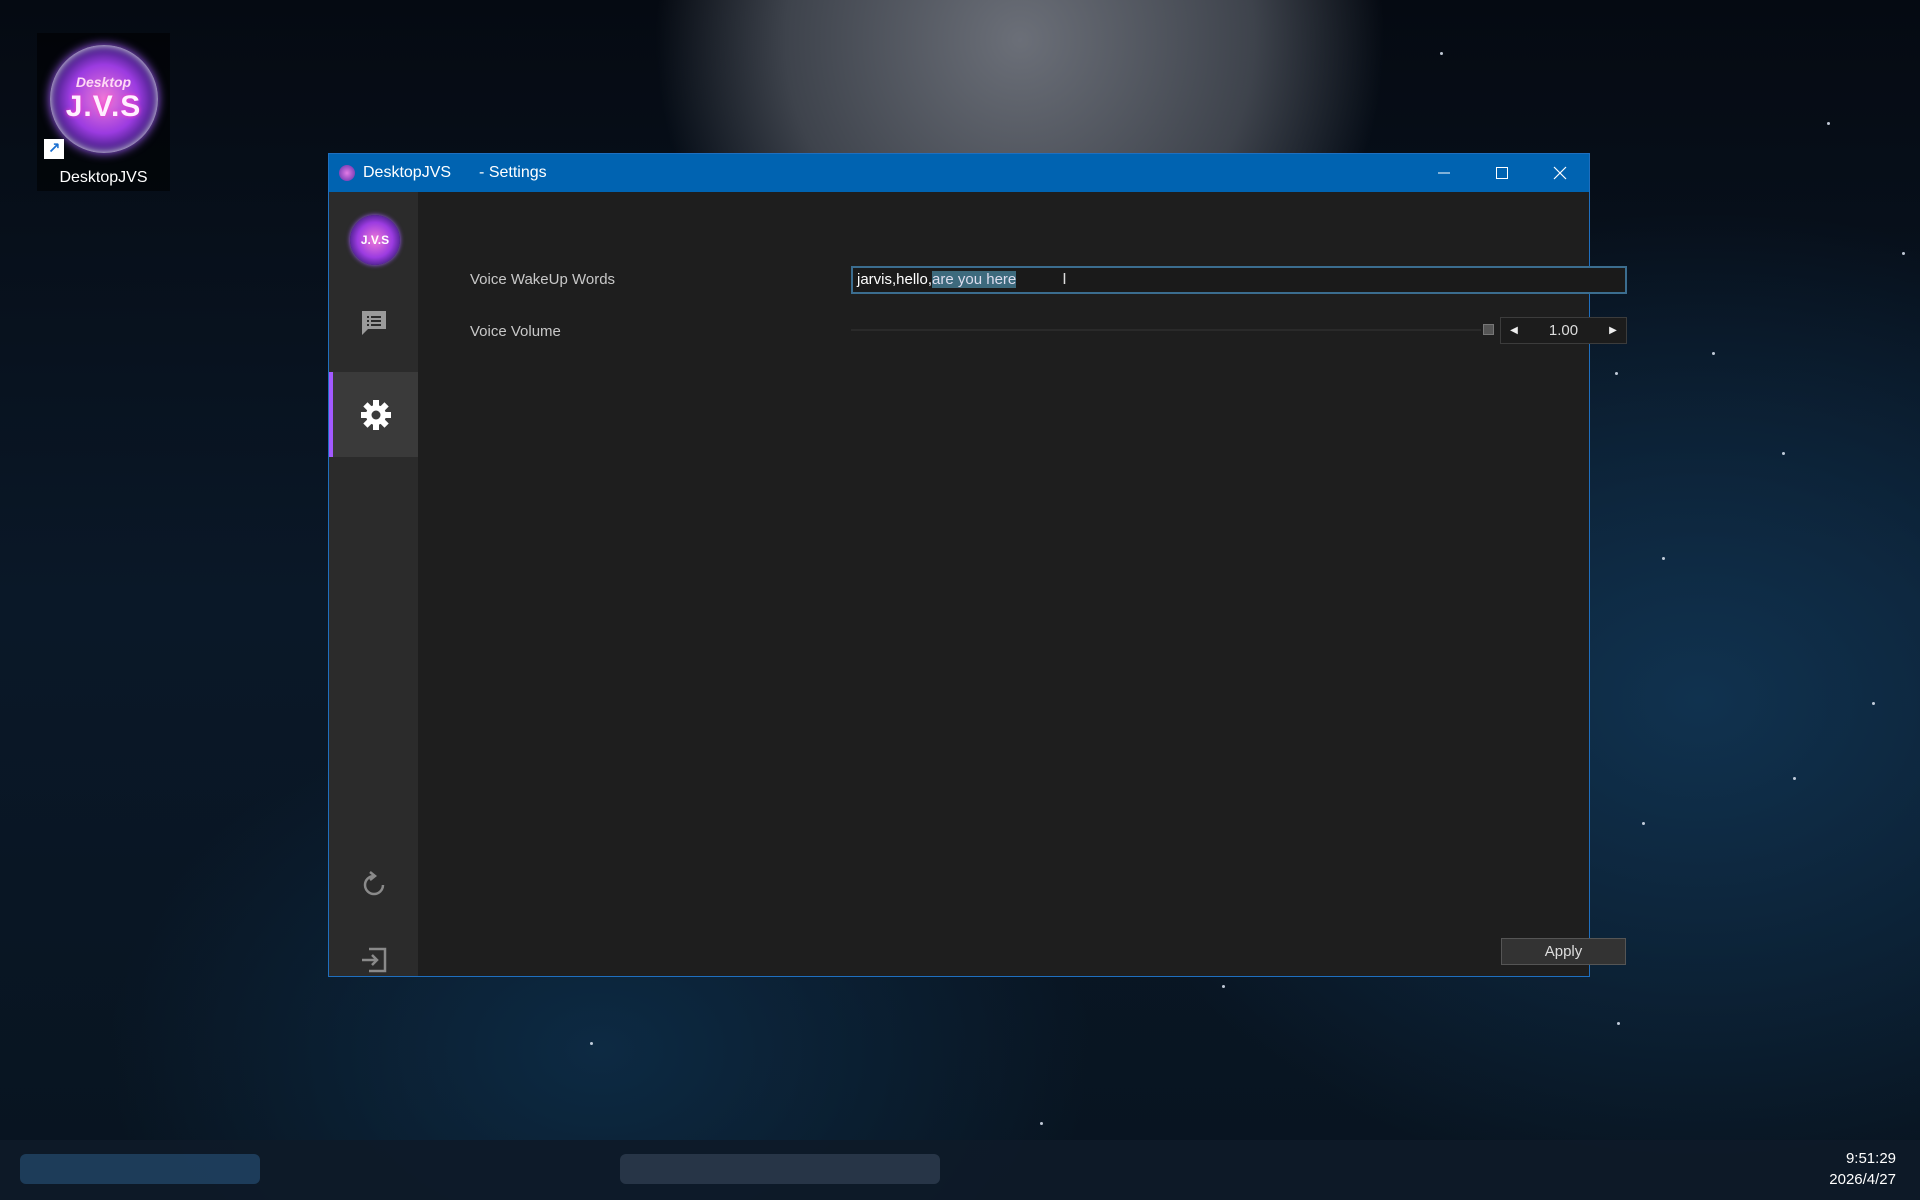  What do you see at coordinates (1613, 330) in the screenshot?
I see `volume-increment-button: ▶` at bounding box center [1613, 330].